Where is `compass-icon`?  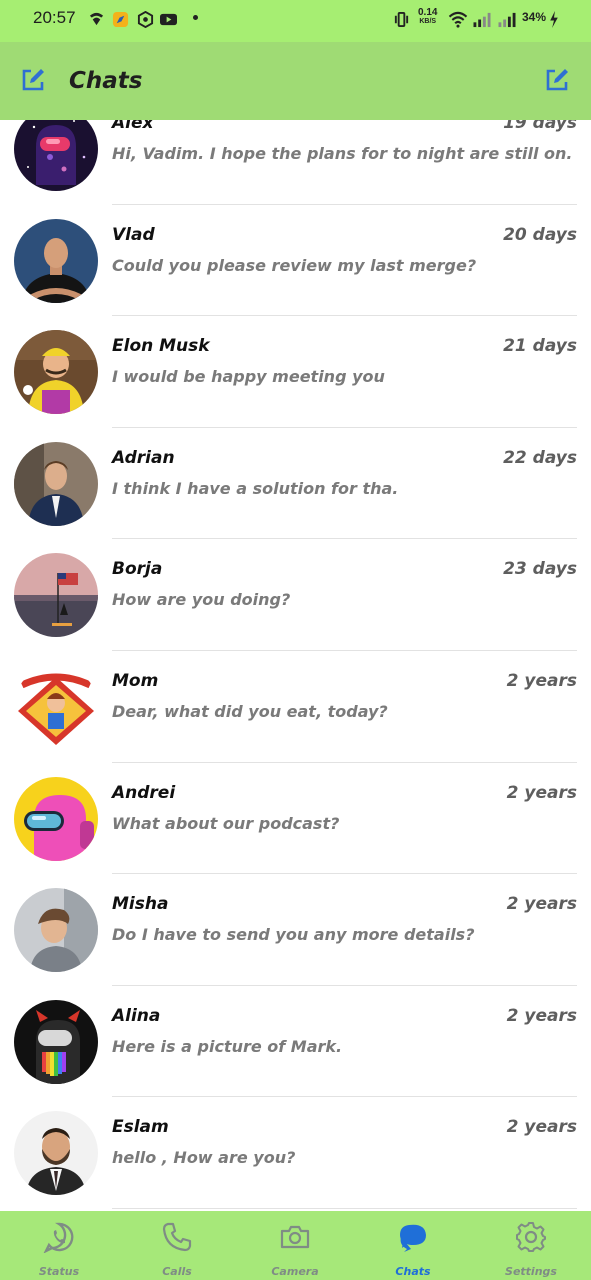
compass-icon is located at coordinates (120, 19).